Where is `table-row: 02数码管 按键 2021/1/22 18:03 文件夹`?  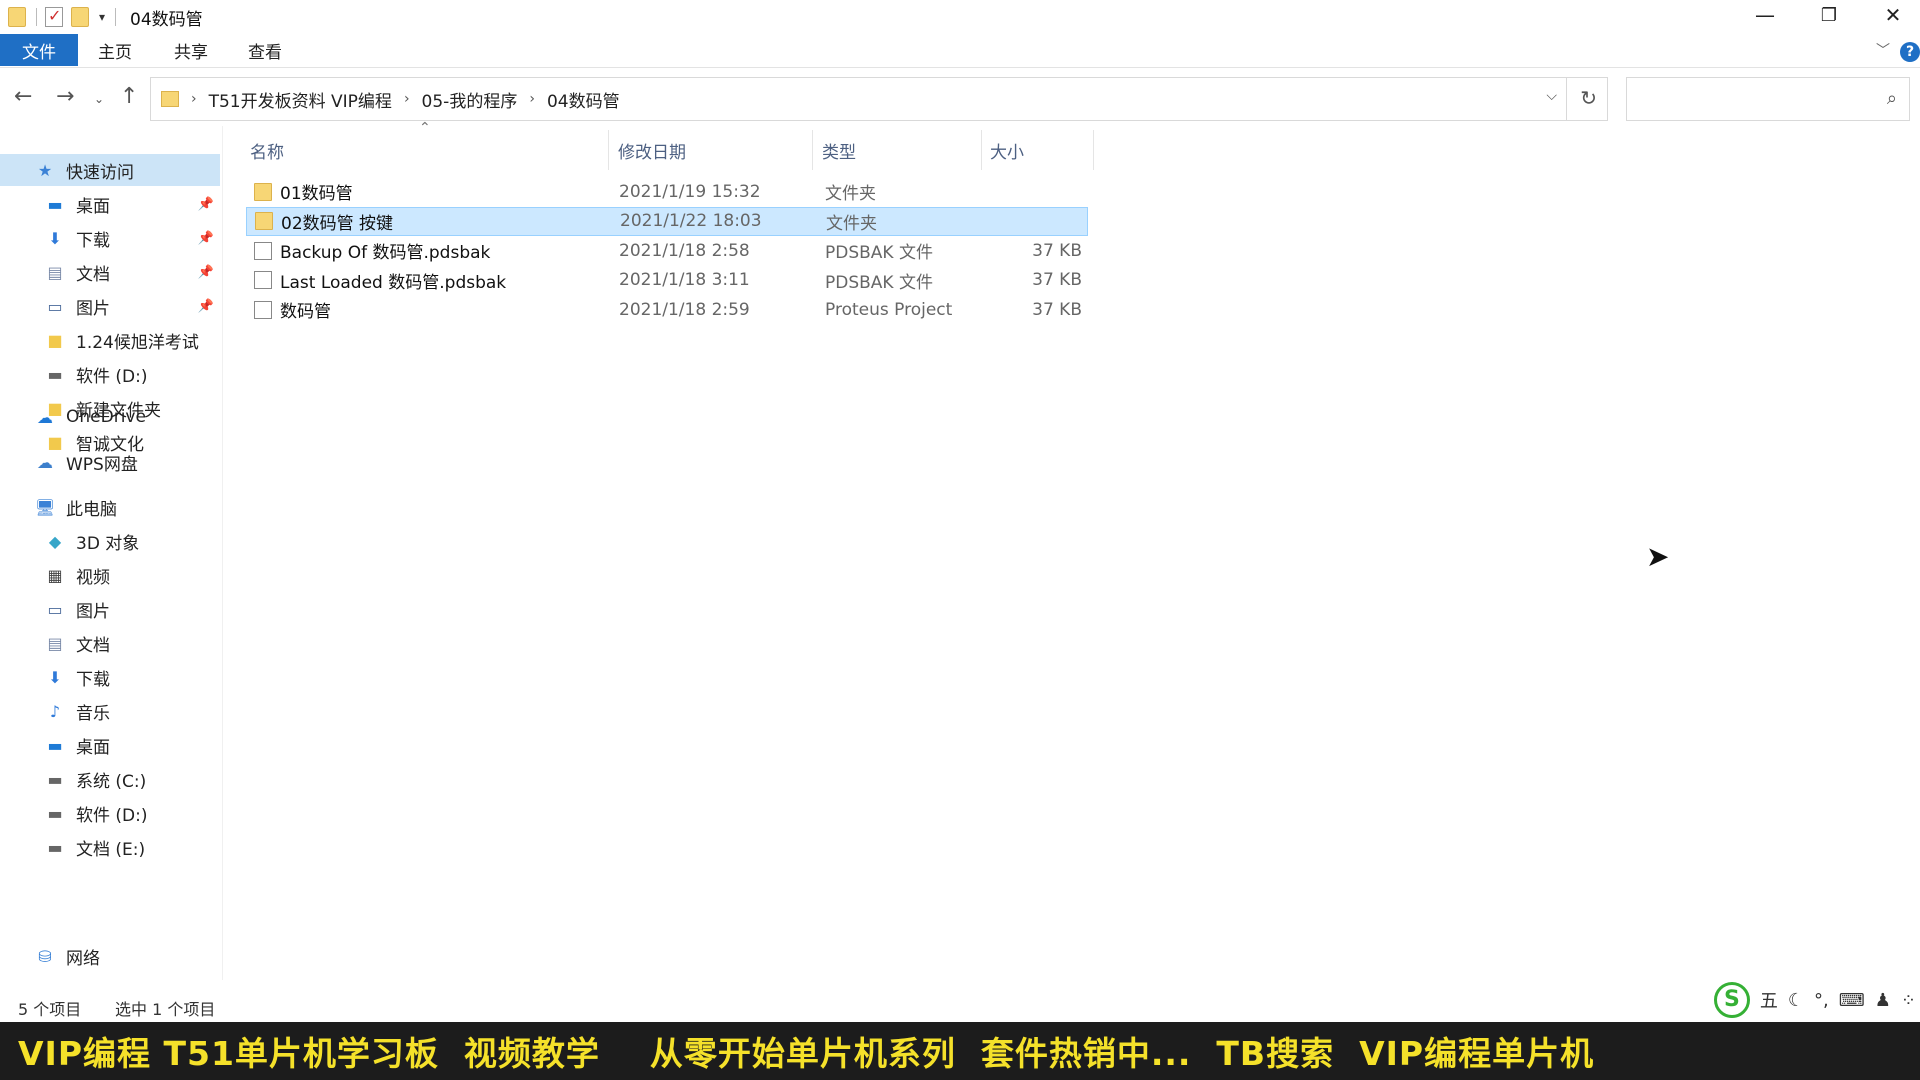
table-row: 02数码管 按键 2021/1/22 18:03 文件夹 is located at coordinates (667, 221).